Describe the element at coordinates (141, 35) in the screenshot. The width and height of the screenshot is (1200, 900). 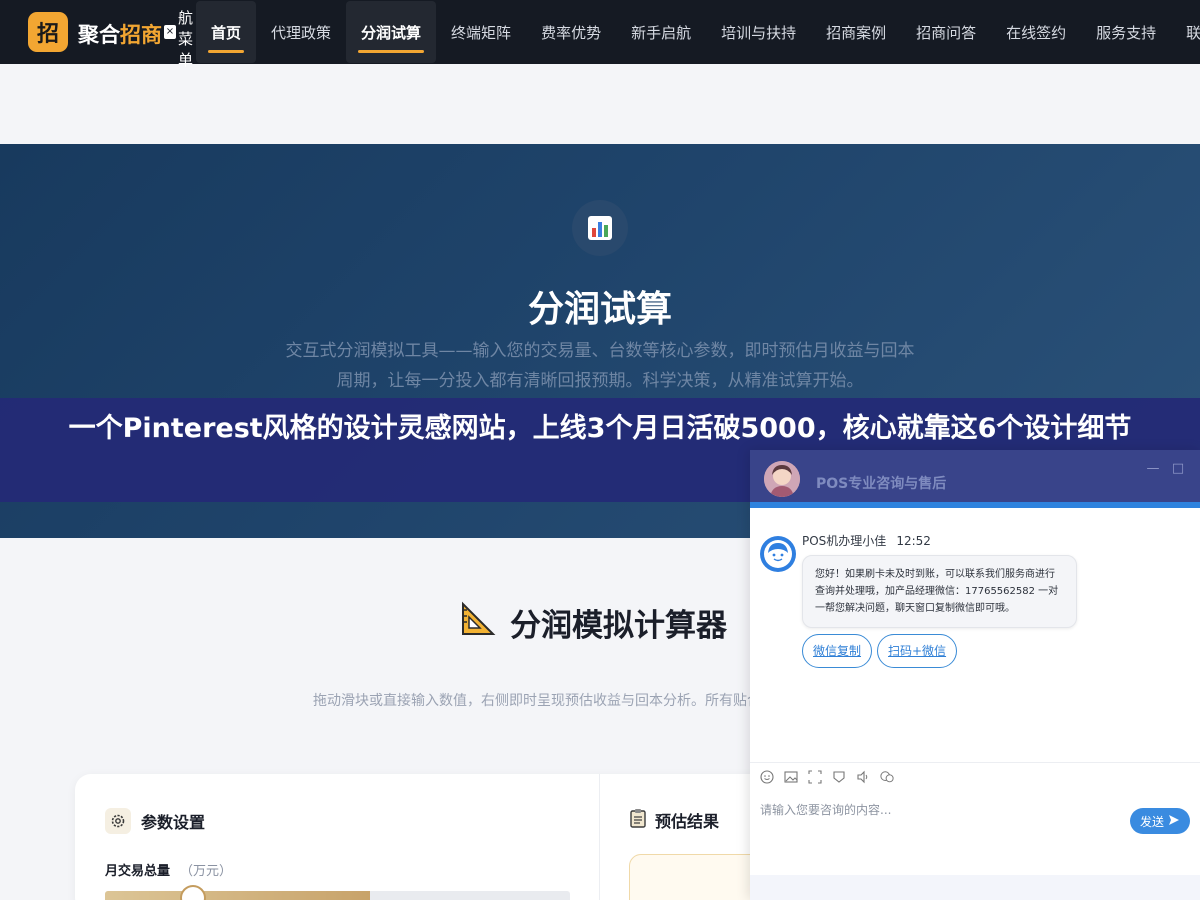
I see `brand-accent: 招商` at that location.